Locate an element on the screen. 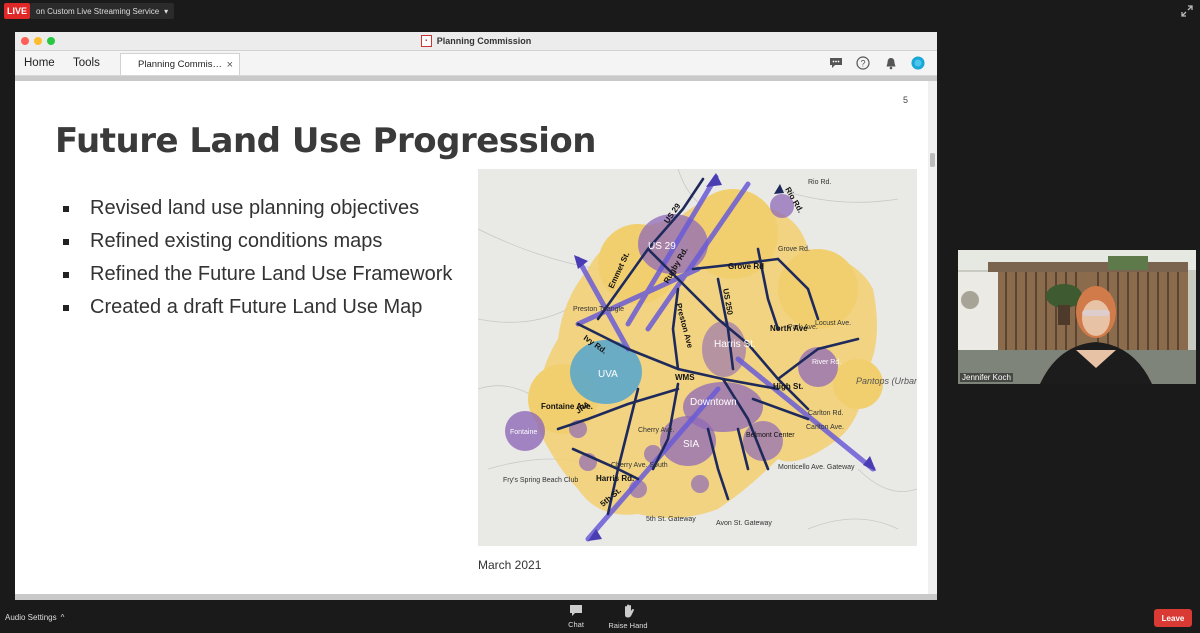 This screenshot has width=1200, height=633. help-icon: ? is located at coordinates (863, 63).